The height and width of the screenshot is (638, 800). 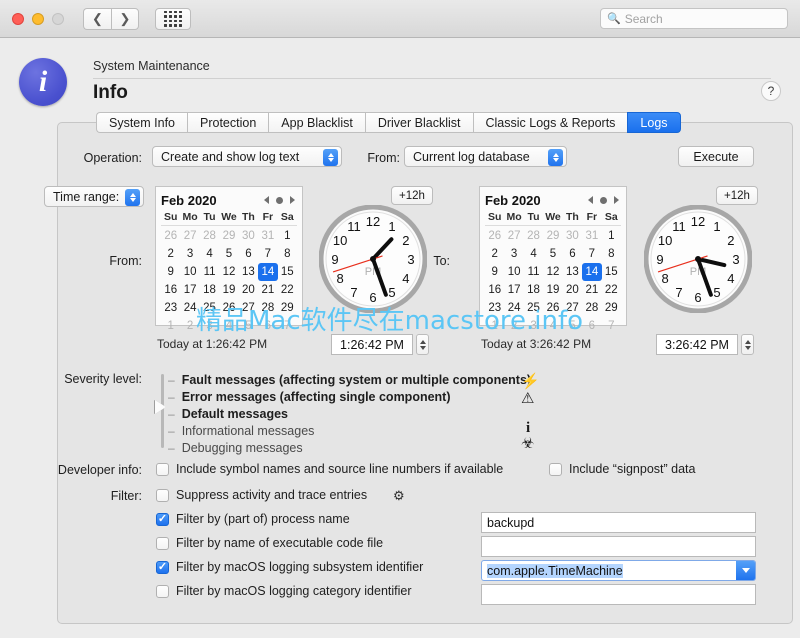 I want to click on calendar-day: 12, so click(x=552, y=272).